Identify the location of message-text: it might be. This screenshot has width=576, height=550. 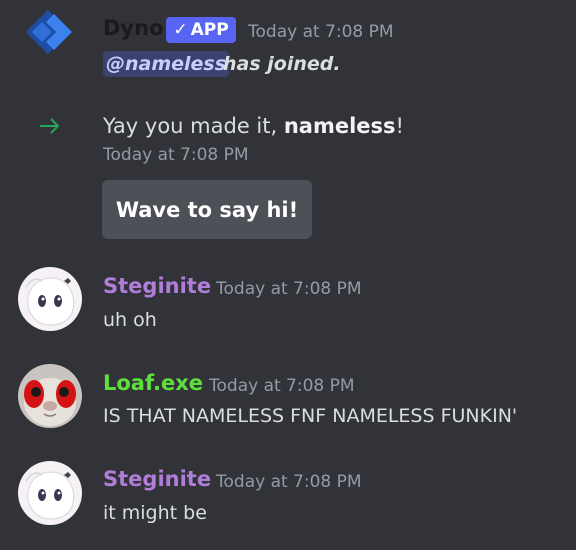
(155, 513).